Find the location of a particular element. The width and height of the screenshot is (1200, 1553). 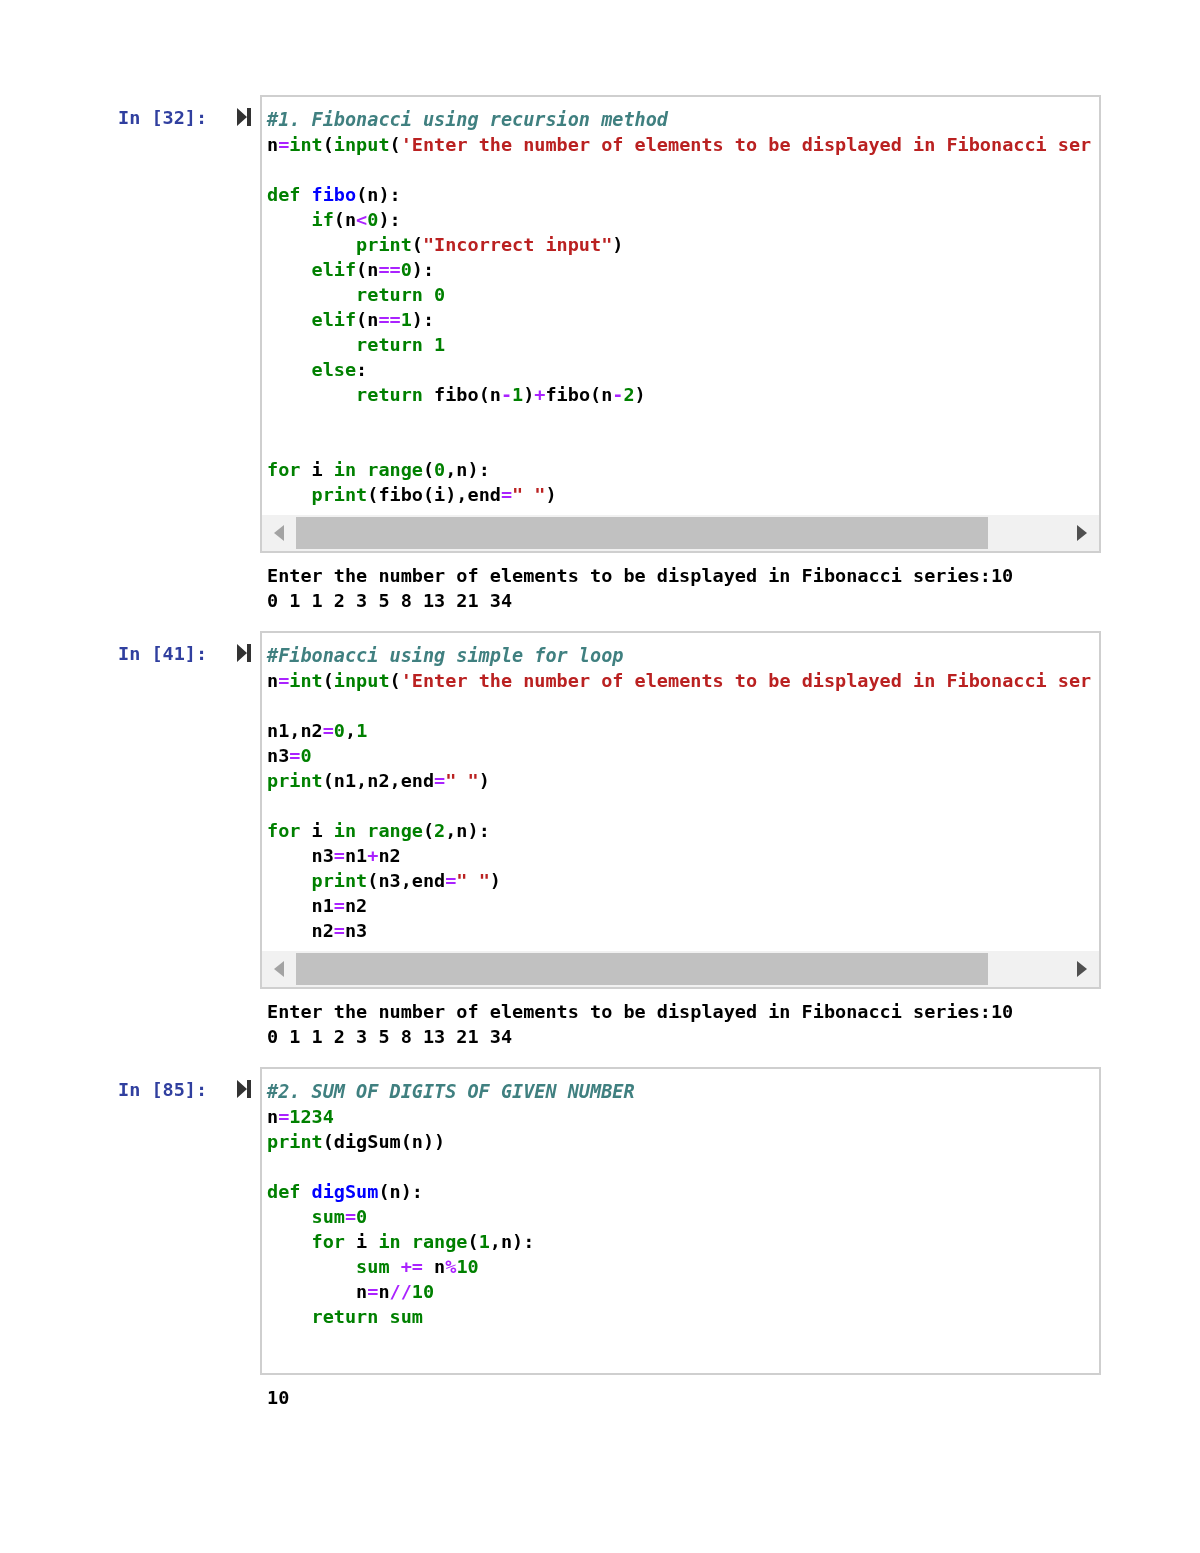

code-line: print(n1,n2,end=" ") is located at coordinates (379, 781).